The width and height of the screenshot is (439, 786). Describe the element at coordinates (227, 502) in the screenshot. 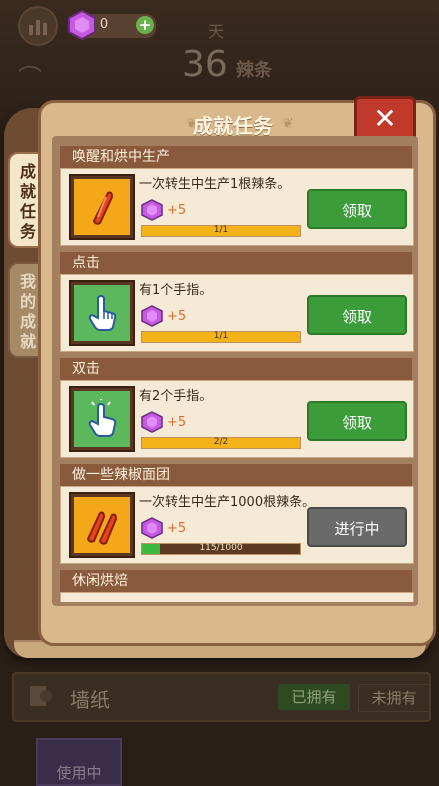

I see `task-description: 一次转生中生产1000根辣条。` at that location.